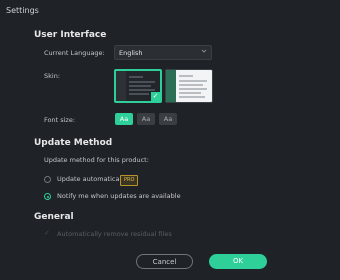 This screenshot has width=340, height=280. What do you see at coordinates (129, 180) in the screenshot?
I see `pro-badge: PRO` at bounding box center [129, 180].